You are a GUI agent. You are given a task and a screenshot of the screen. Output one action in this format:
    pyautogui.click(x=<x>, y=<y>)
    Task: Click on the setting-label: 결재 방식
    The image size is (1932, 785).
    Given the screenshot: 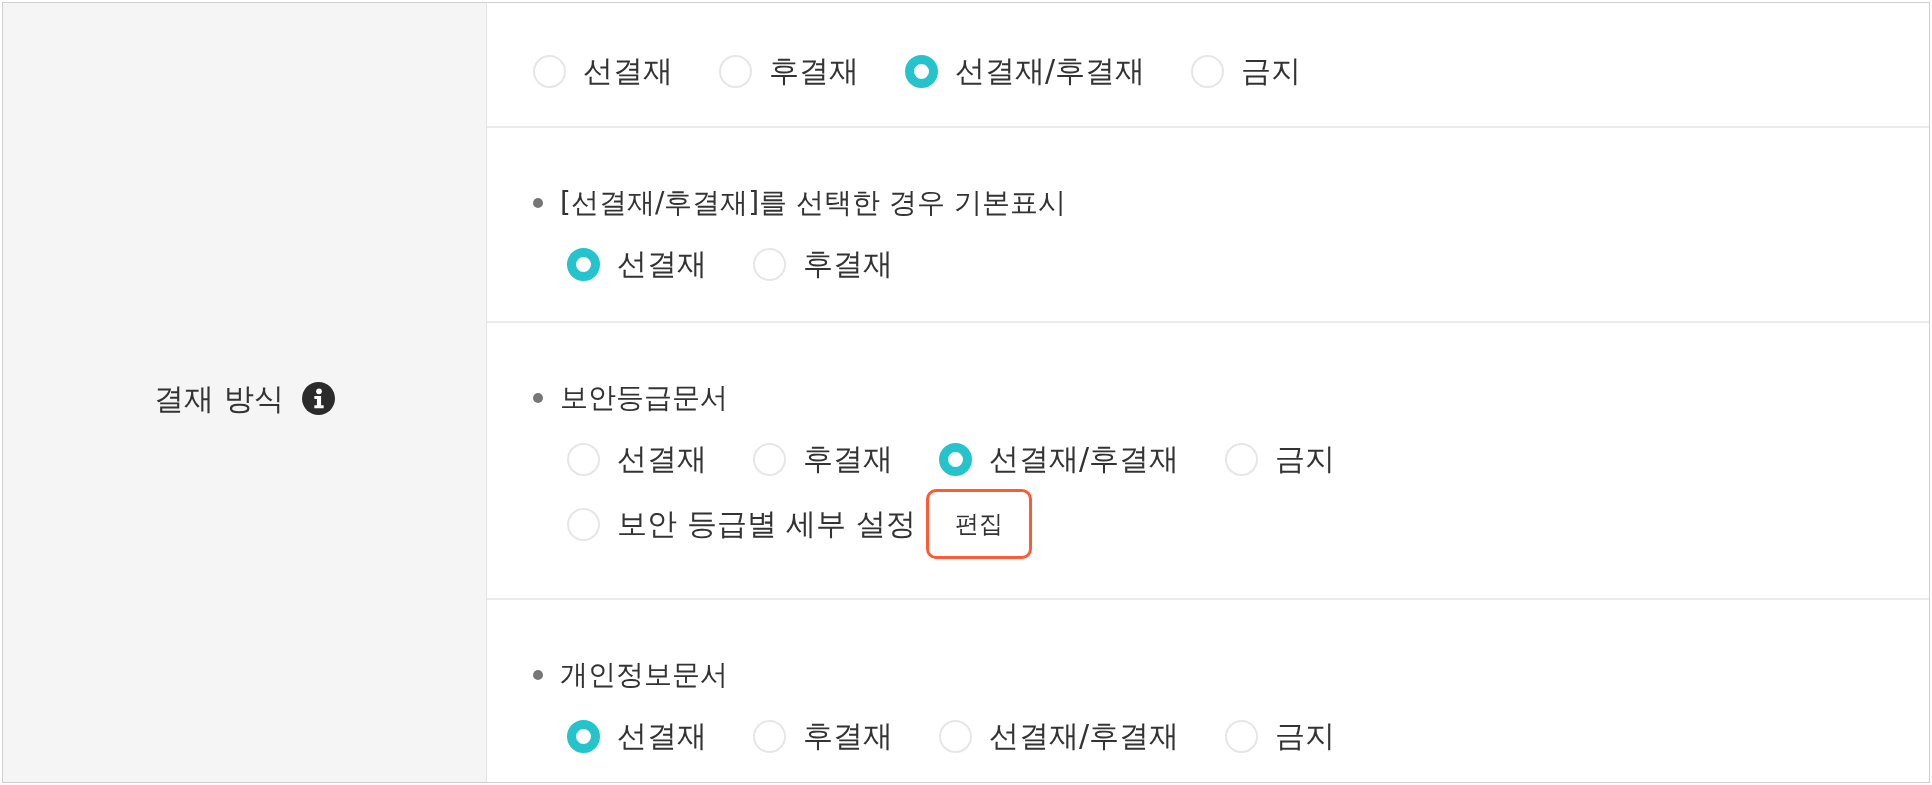 What is the action you would take?
    pyautogui.click(x=219, y=398)
    